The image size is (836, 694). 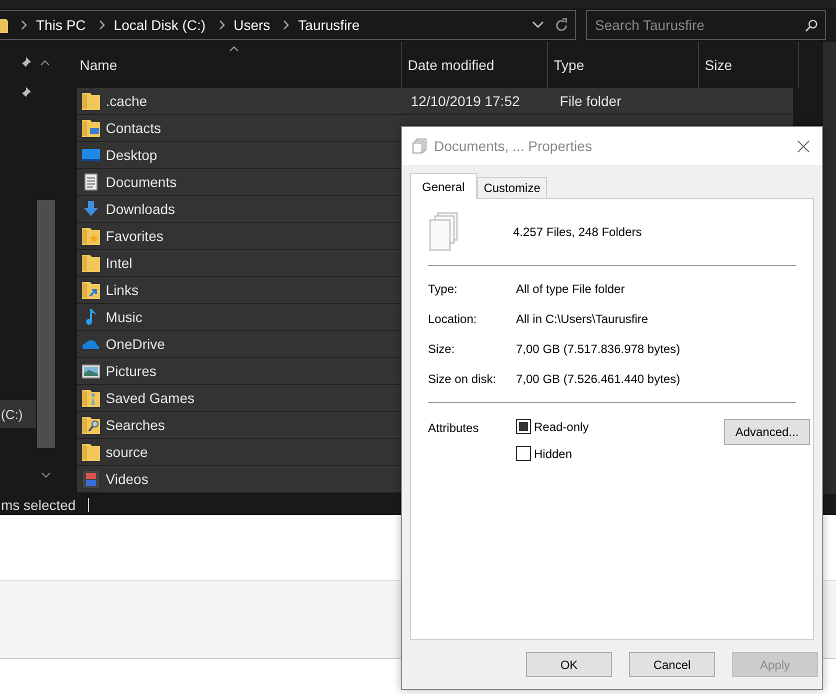 What do you see at coordinates (463, 379) in the screenshot?
I see `property-label: Size on disk:` at bounding box center [463, 379].